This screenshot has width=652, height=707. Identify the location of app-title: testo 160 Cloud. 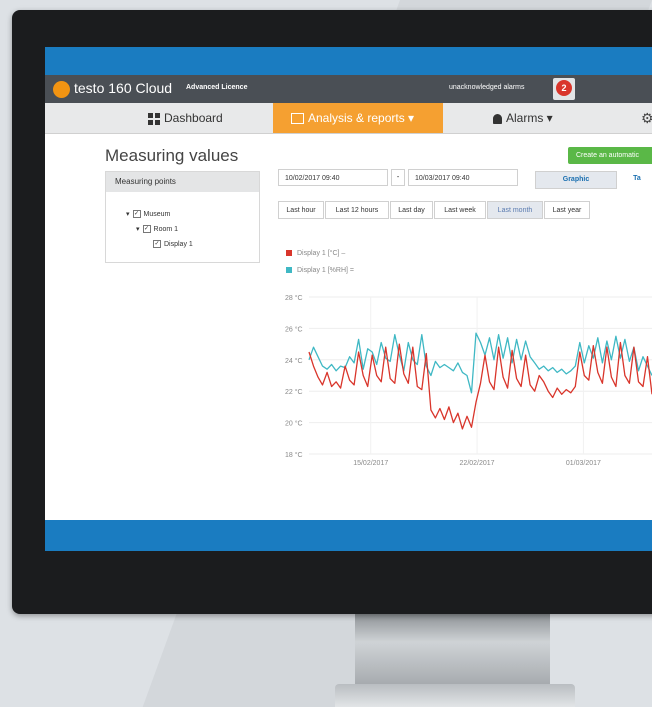
(123, 88).